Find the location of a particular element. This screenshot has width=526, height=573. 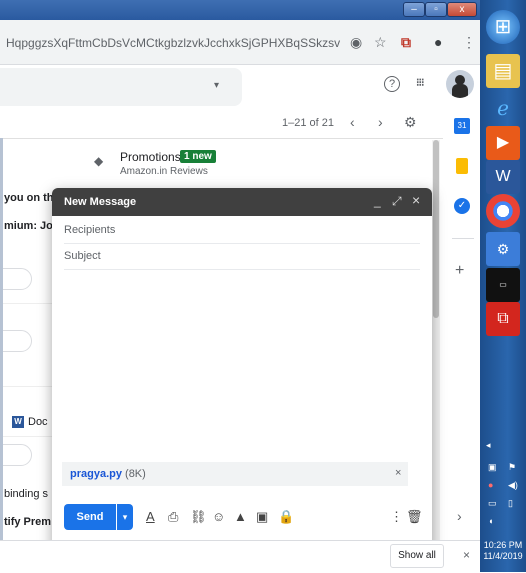

volume-icon: ◀) is located at coordinates (513, 485).